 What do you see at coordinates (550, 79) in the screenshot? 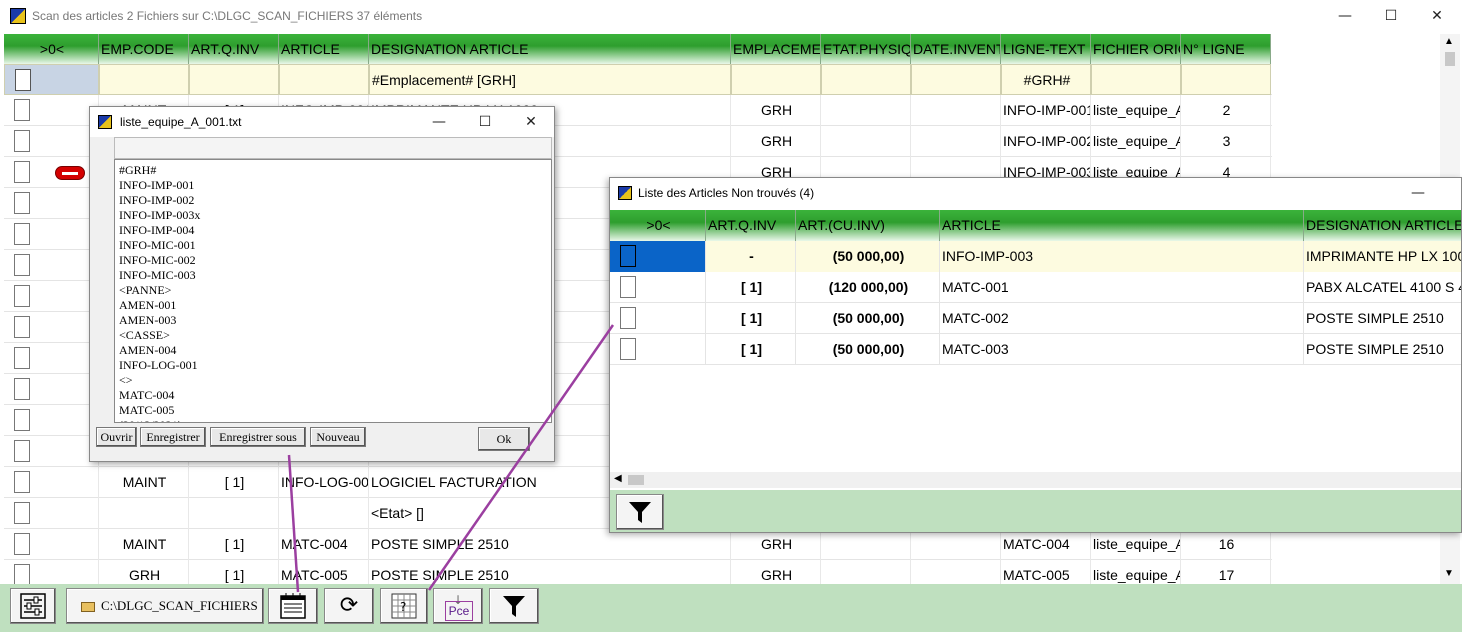
I see `filter-designation: #Emplacement# [GRH]` at bounding box center [550, 79].